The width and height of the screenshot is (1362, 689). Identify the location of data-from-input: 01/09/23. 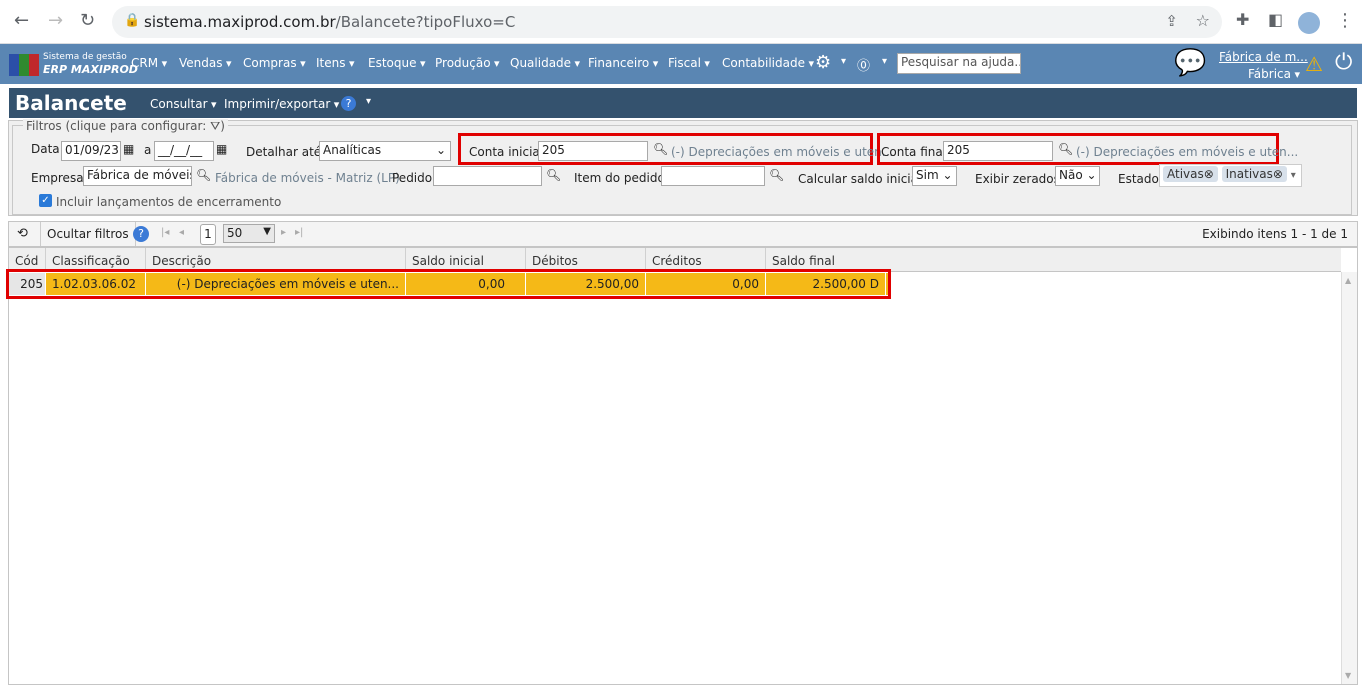
(91, 151).